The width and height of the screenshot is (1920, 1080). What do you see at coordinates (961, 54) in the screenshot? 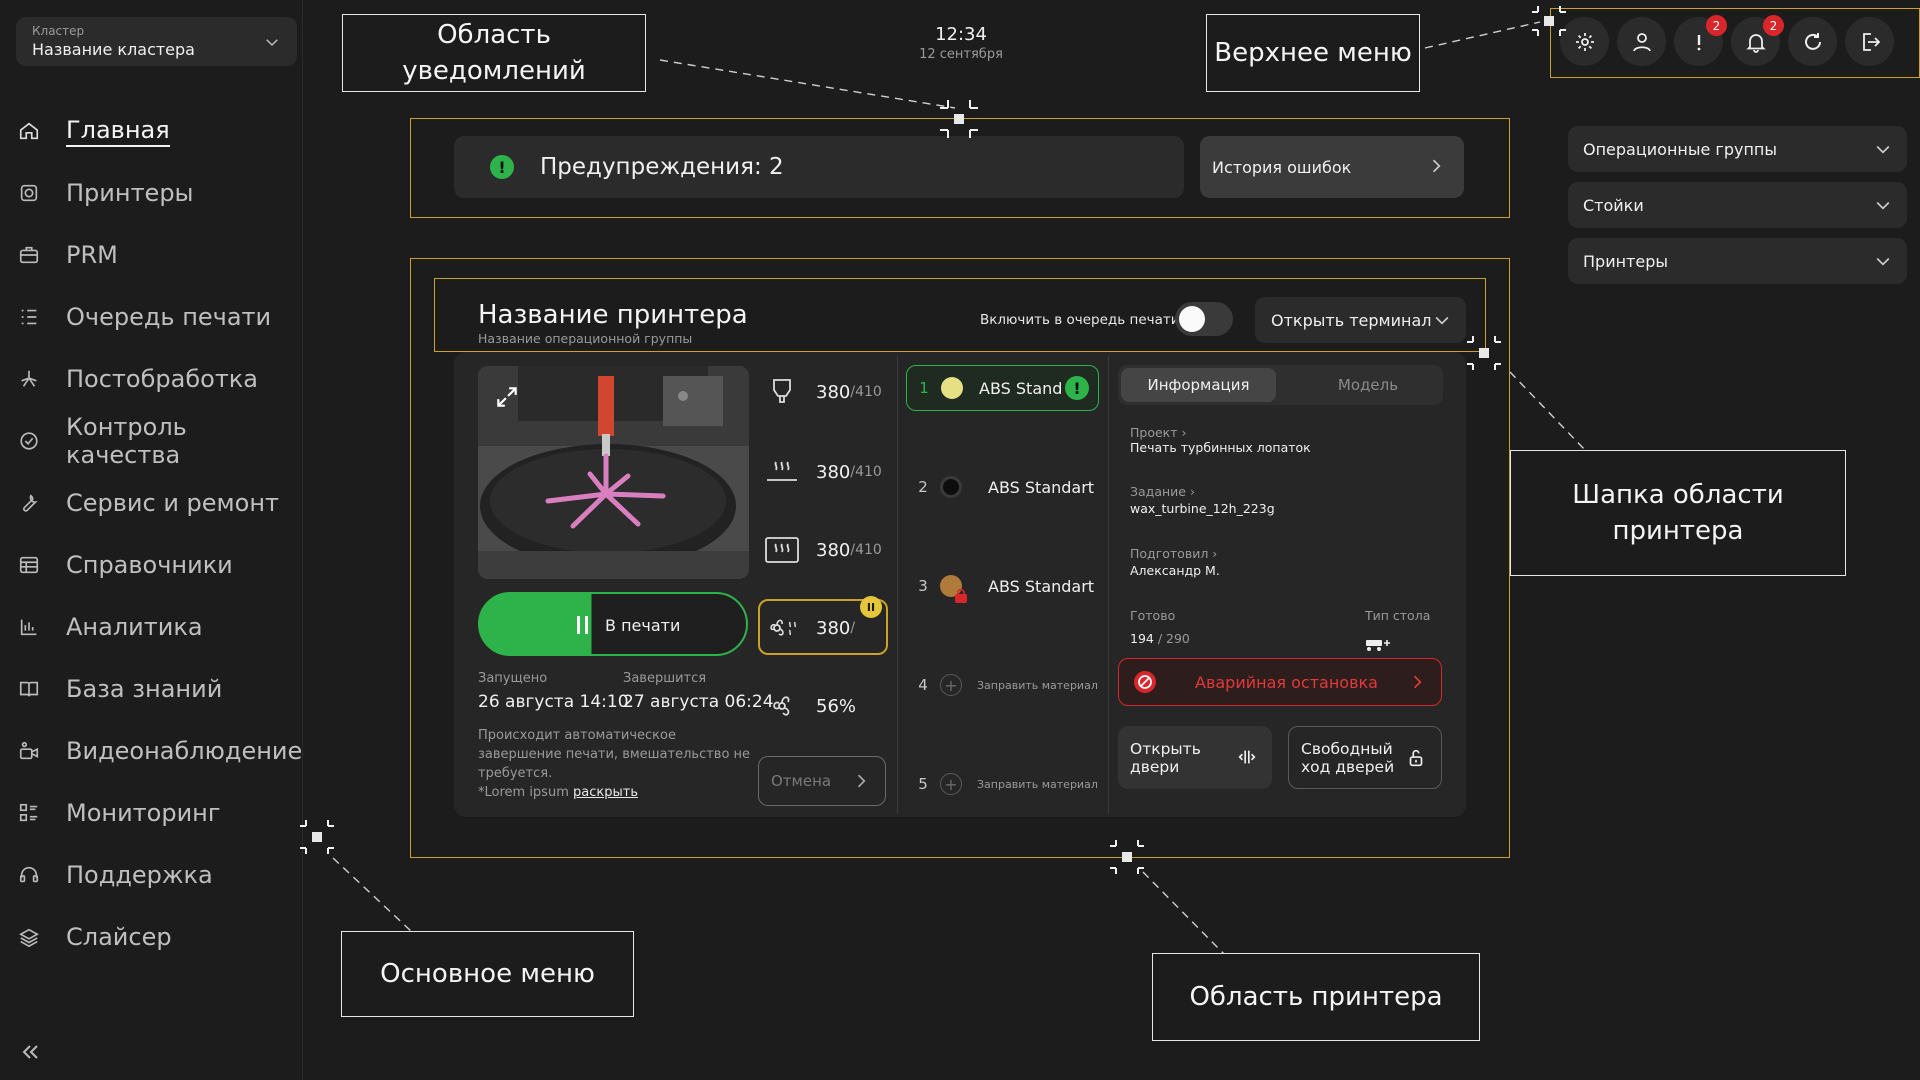
I see `clock-date: 12 сентября` at bounding box center [961, 54].